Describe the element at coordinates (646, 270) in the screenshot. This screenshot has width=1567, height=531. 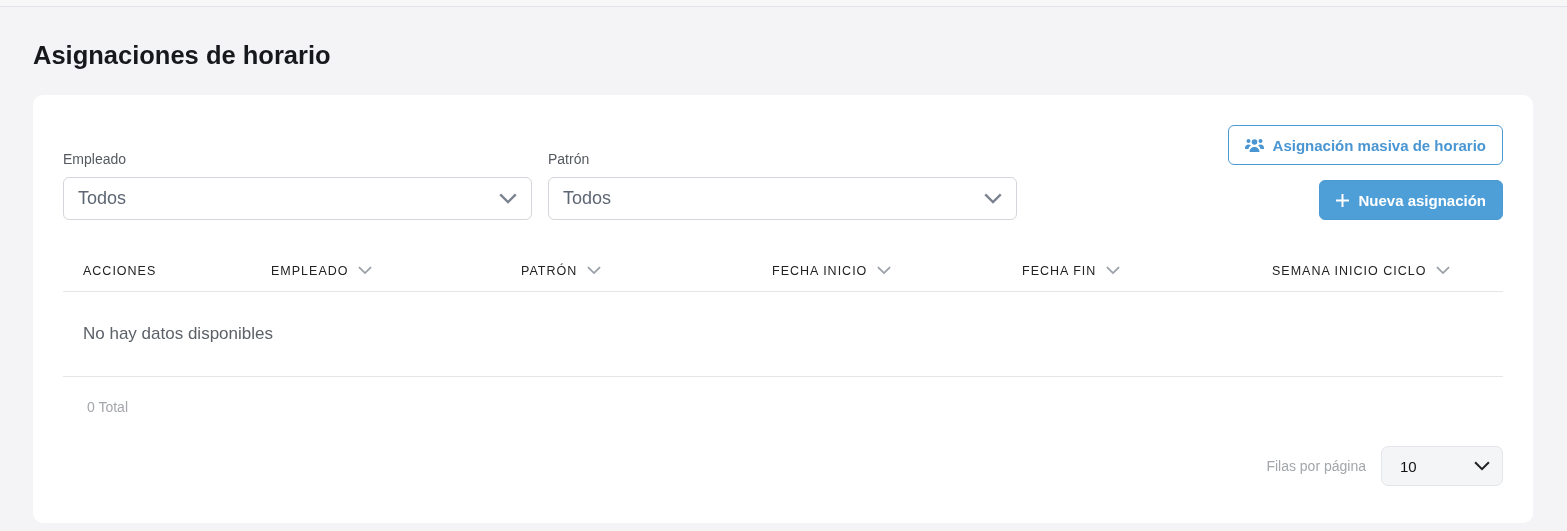
I see `column-header: PATRÓN` at that location.